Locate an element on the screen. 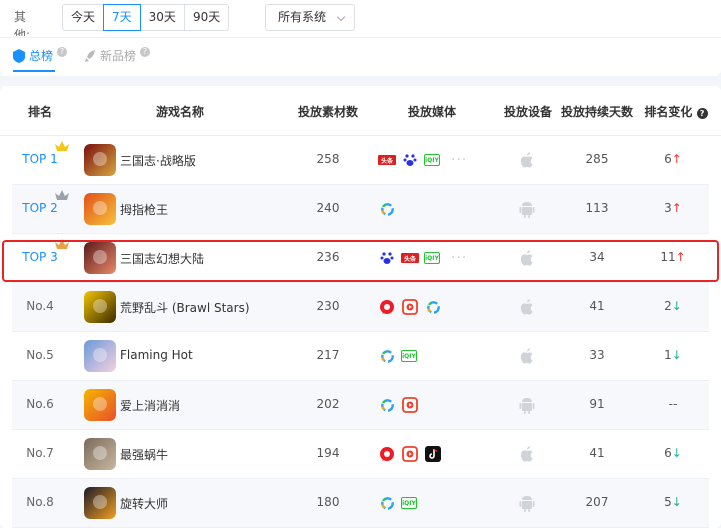 This screenshot has width=721, height=528. rank-change-value: -- is located at coordinates (673, 404).